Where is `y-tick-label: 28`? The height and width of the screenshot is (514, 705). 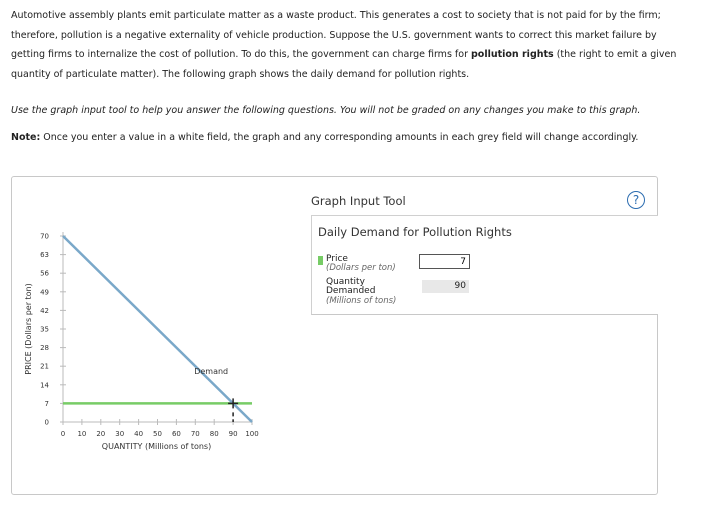 y-tick-label: 28 is located at coordinates (44, 348).